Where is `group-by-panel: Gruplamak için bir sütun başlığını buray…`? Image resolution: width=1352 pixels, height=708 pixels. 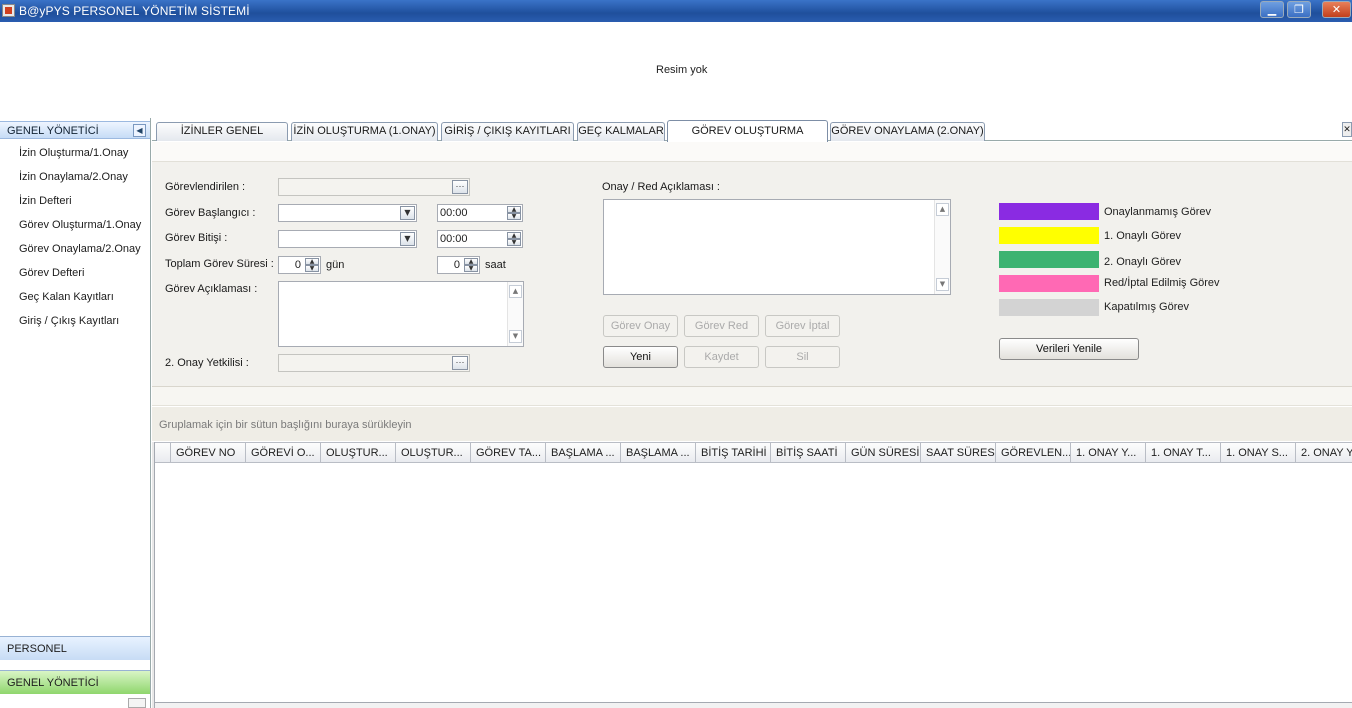 group-by-panel: Gruplamak için bir sütun başlığını buray… is located at coordinates (752, 424).